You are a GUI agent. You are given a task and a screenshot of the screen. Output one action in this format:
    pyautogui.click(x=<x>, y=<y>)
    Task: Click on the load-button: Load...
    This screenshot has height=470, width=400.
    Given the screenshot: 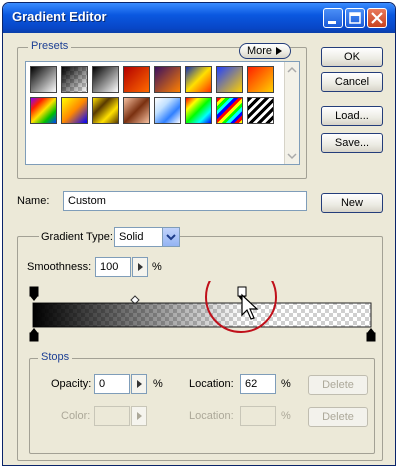 What is the action you would take?
    pyautogui.click(x=352, y=116)
    